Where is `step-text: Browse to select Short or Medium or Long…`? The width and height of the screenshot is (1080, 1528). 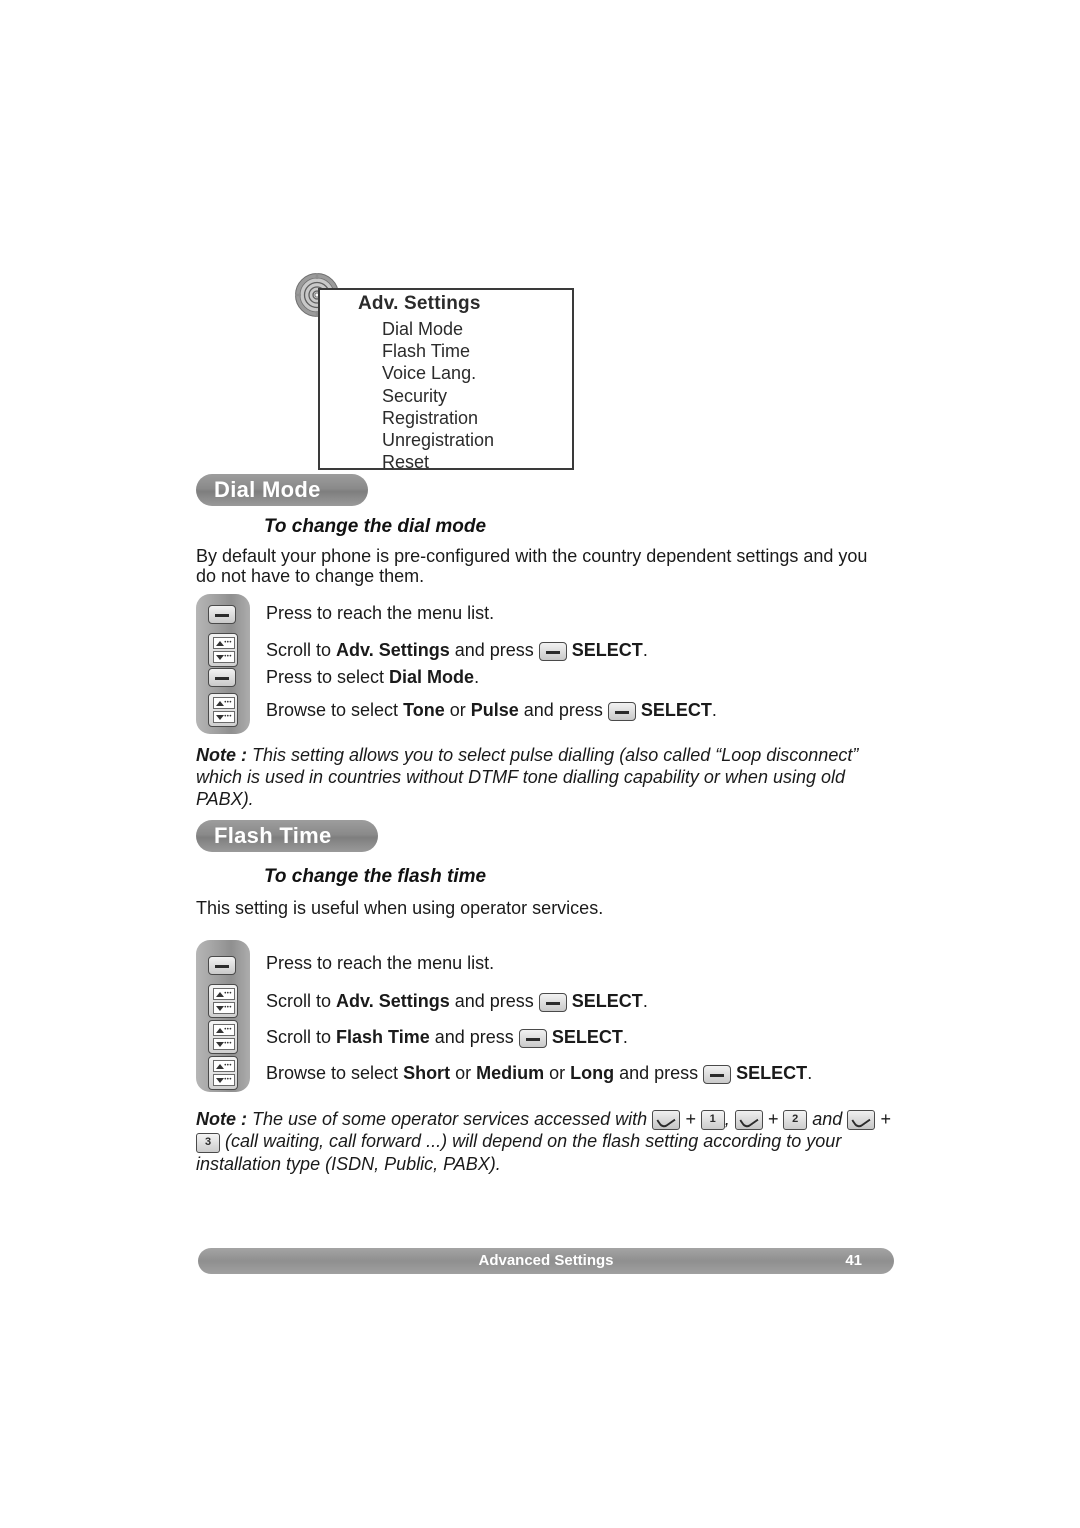 step-text: Browse to select Short or Medium or Long… is located at coordinates (539, 1073).